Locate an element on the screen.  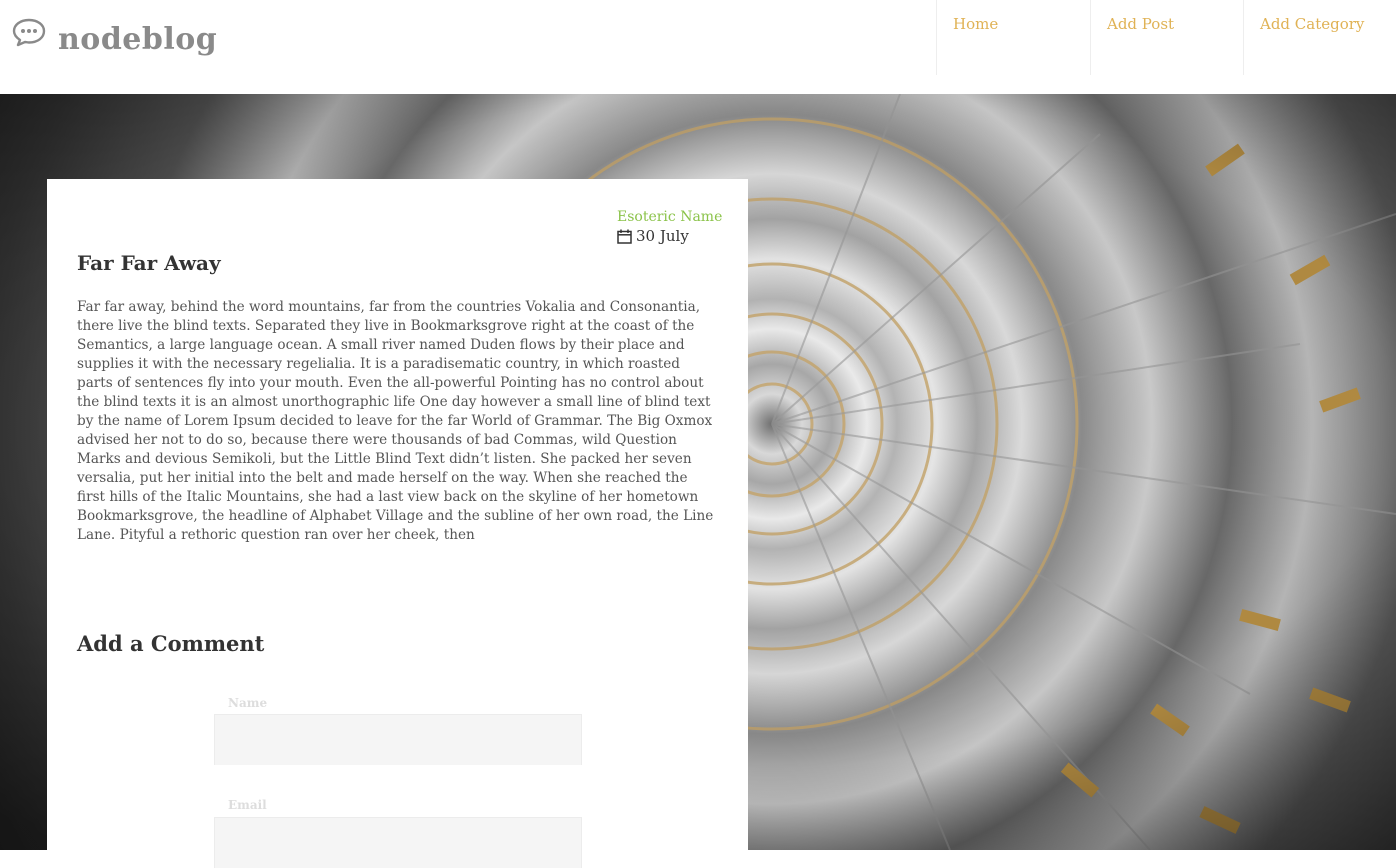
nav-item-add-post: Add Post is located at coordinates (1166, 37).